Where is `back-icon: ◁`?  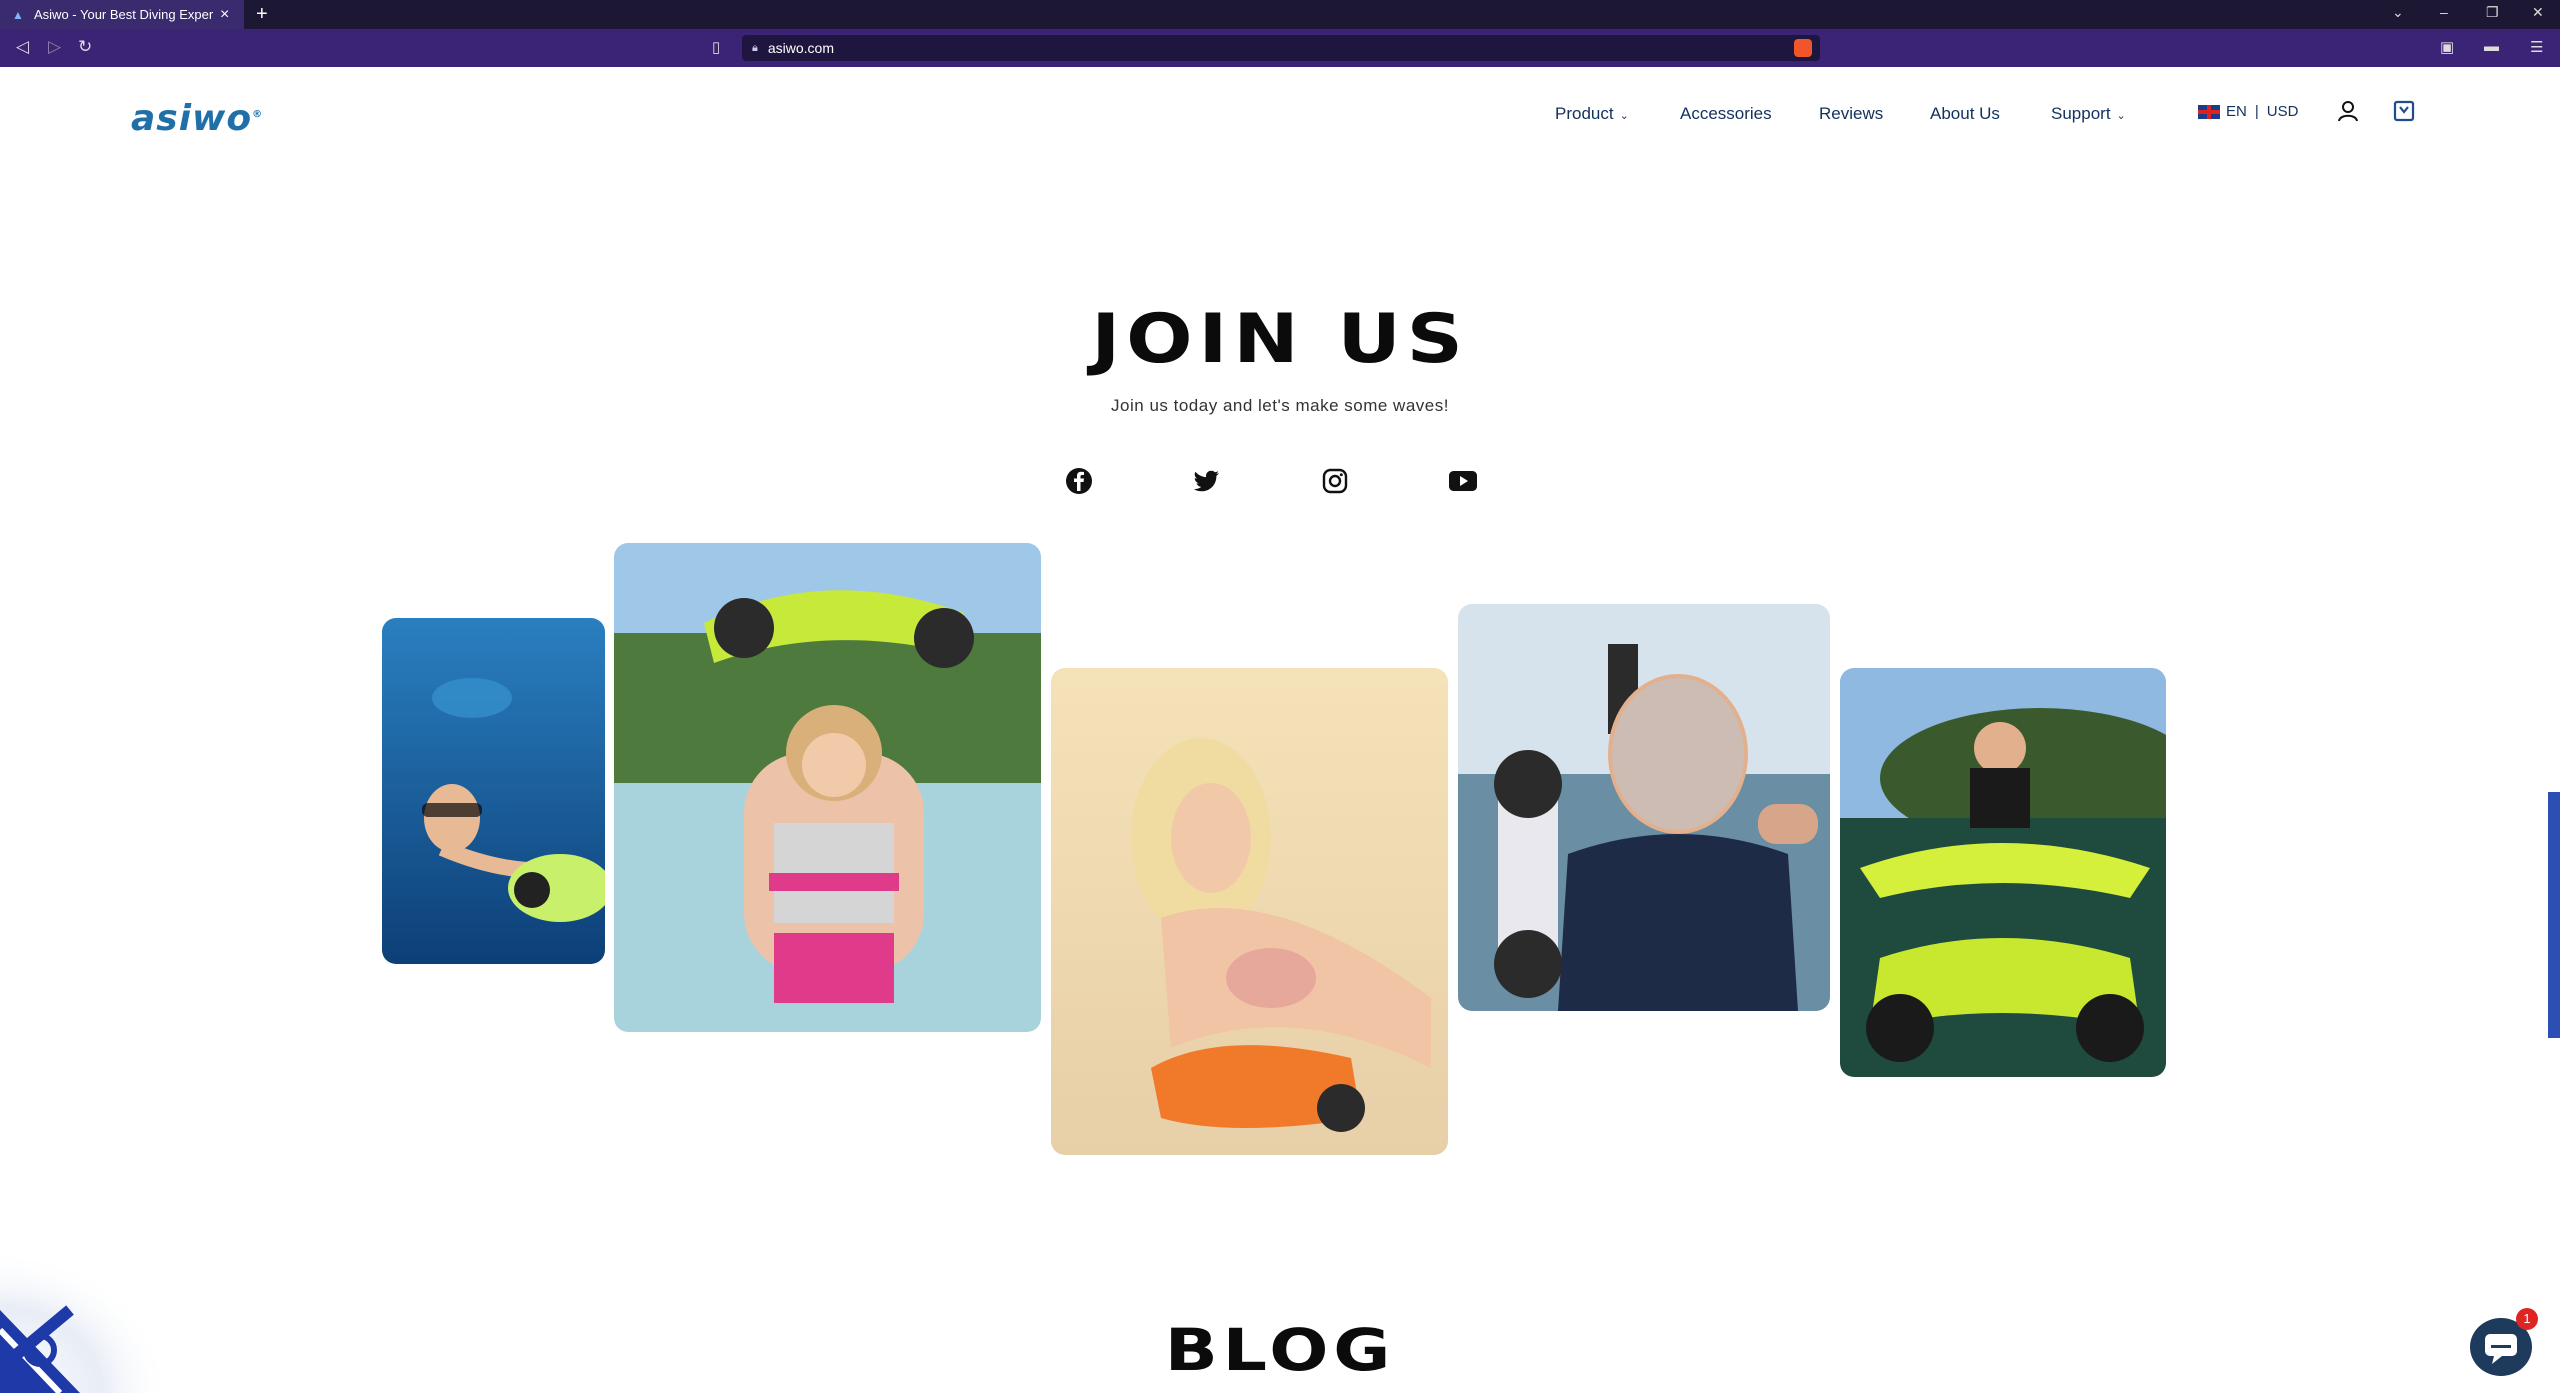 back-icon: ◁ is located at coordinates (22, 47).